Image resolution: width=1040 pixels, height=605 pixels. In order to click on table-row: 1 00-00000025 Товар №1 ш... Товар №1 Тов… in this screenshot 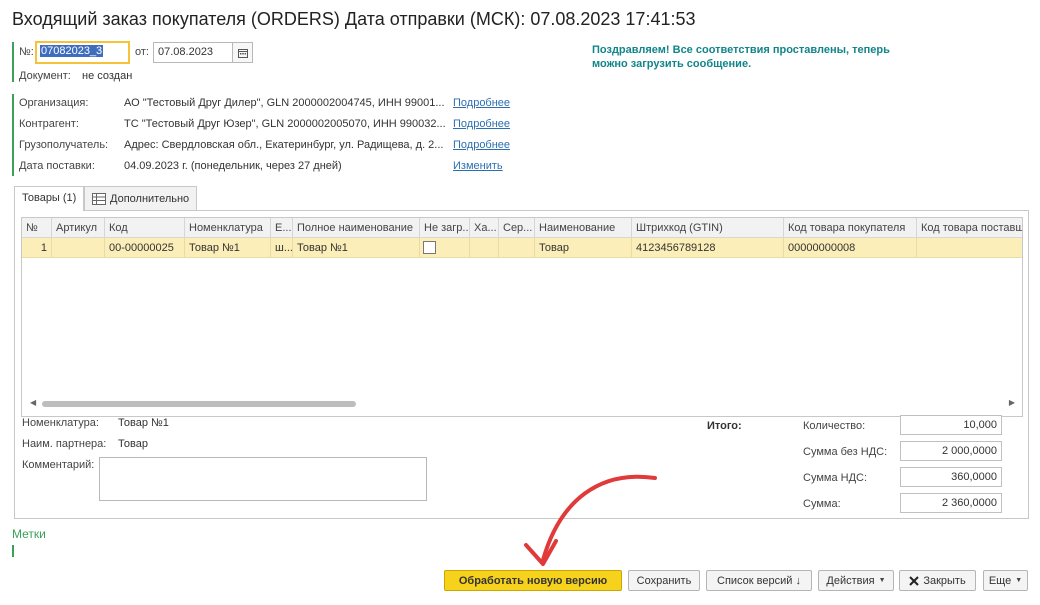, I will do `click(522, 248)`.